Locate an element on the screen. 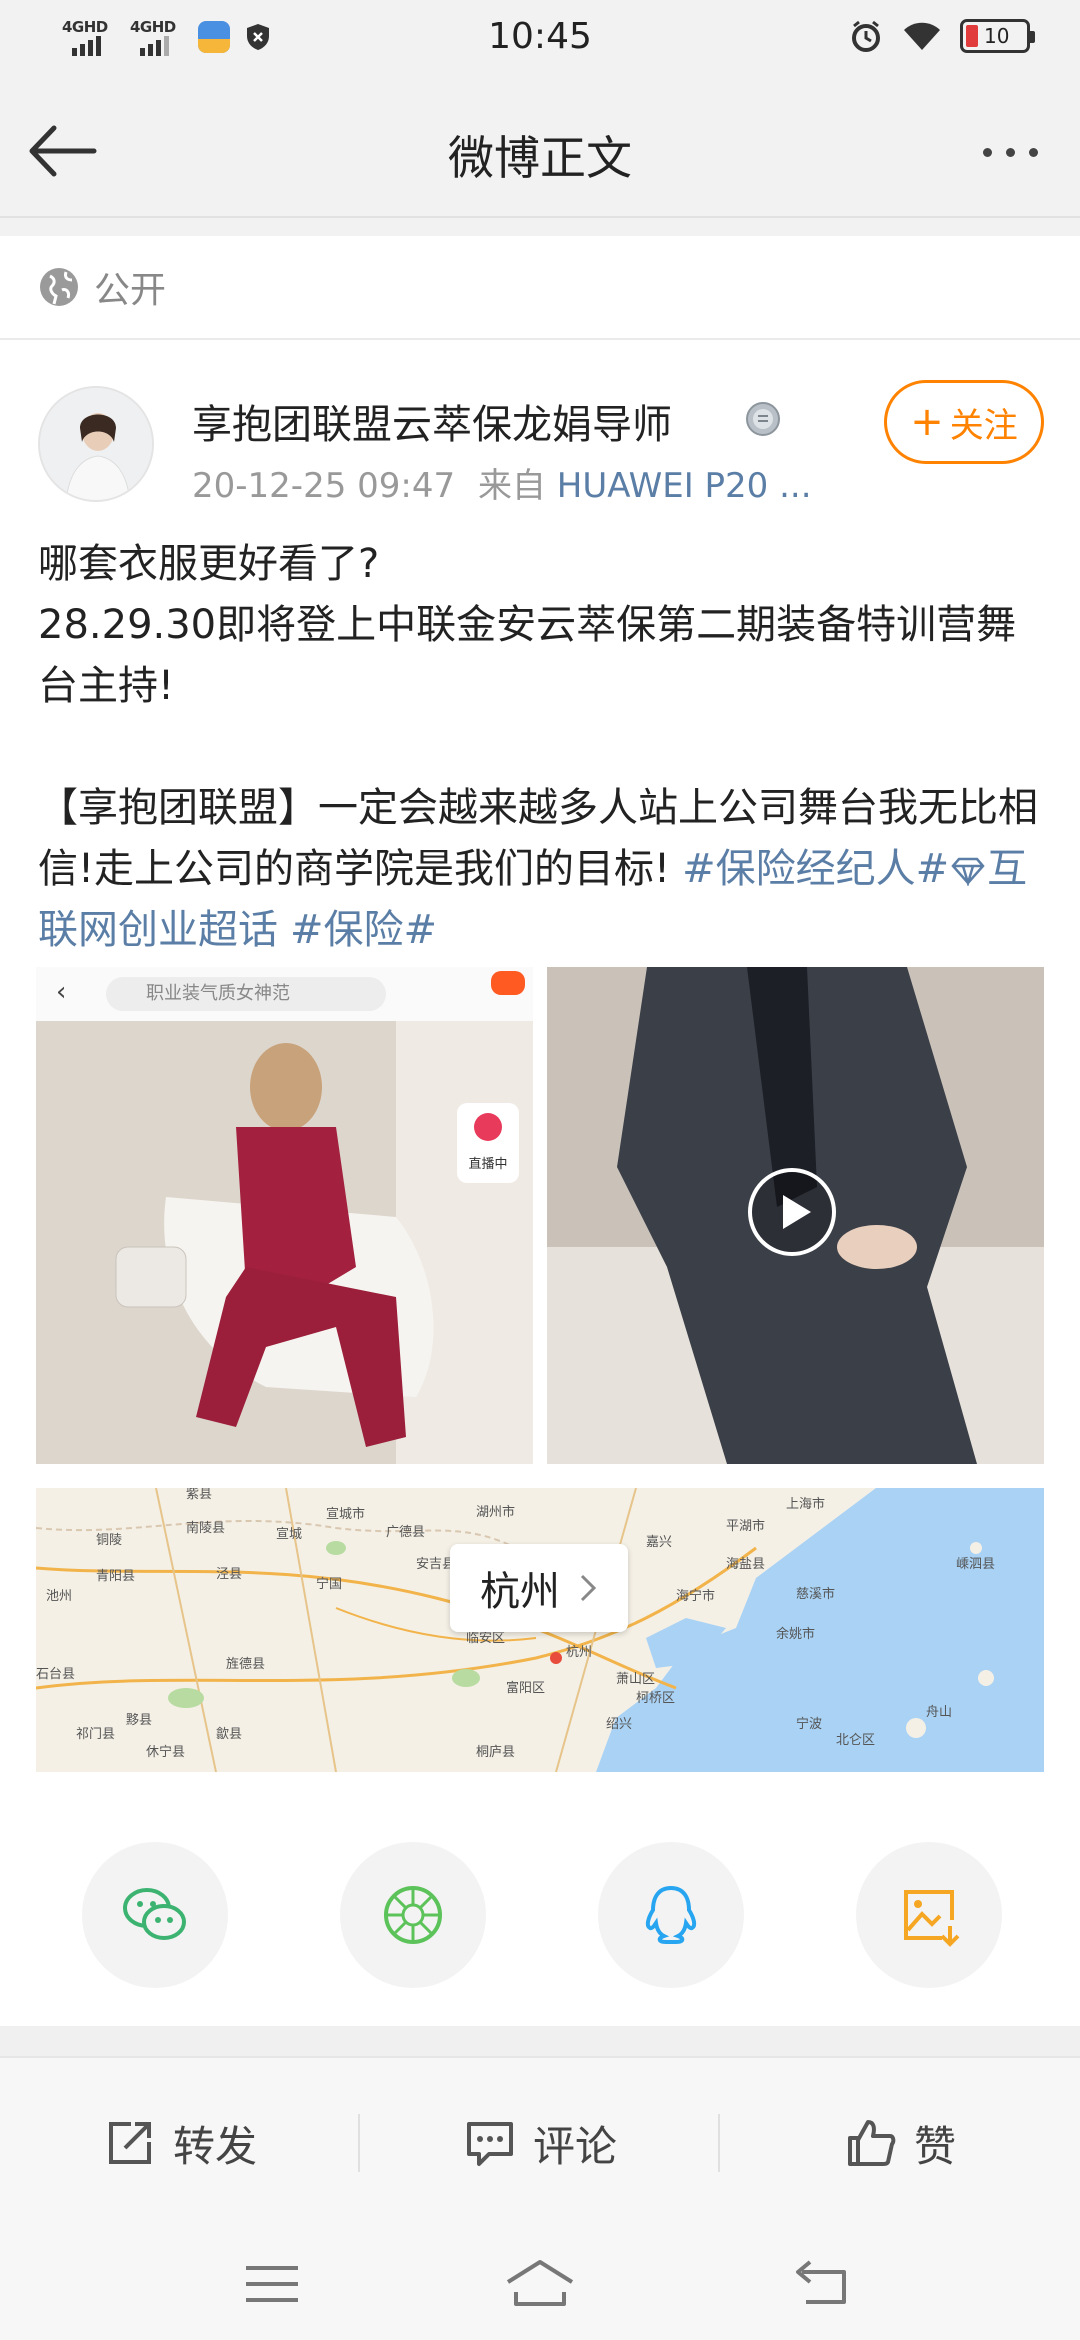 The image size is (1080, 2340). repost-icon is located at coordinates (129, 2143).